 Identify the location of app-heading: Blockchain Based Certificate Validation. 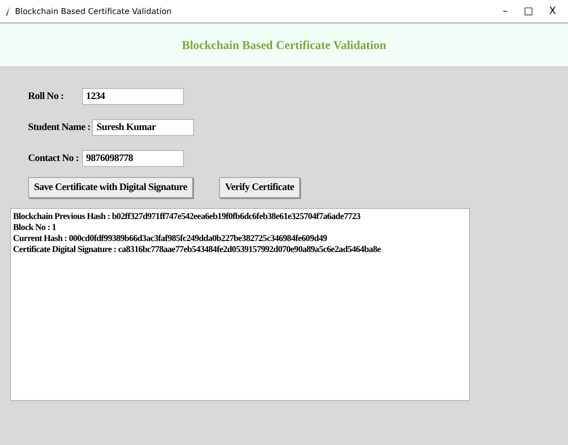
(284, 45).